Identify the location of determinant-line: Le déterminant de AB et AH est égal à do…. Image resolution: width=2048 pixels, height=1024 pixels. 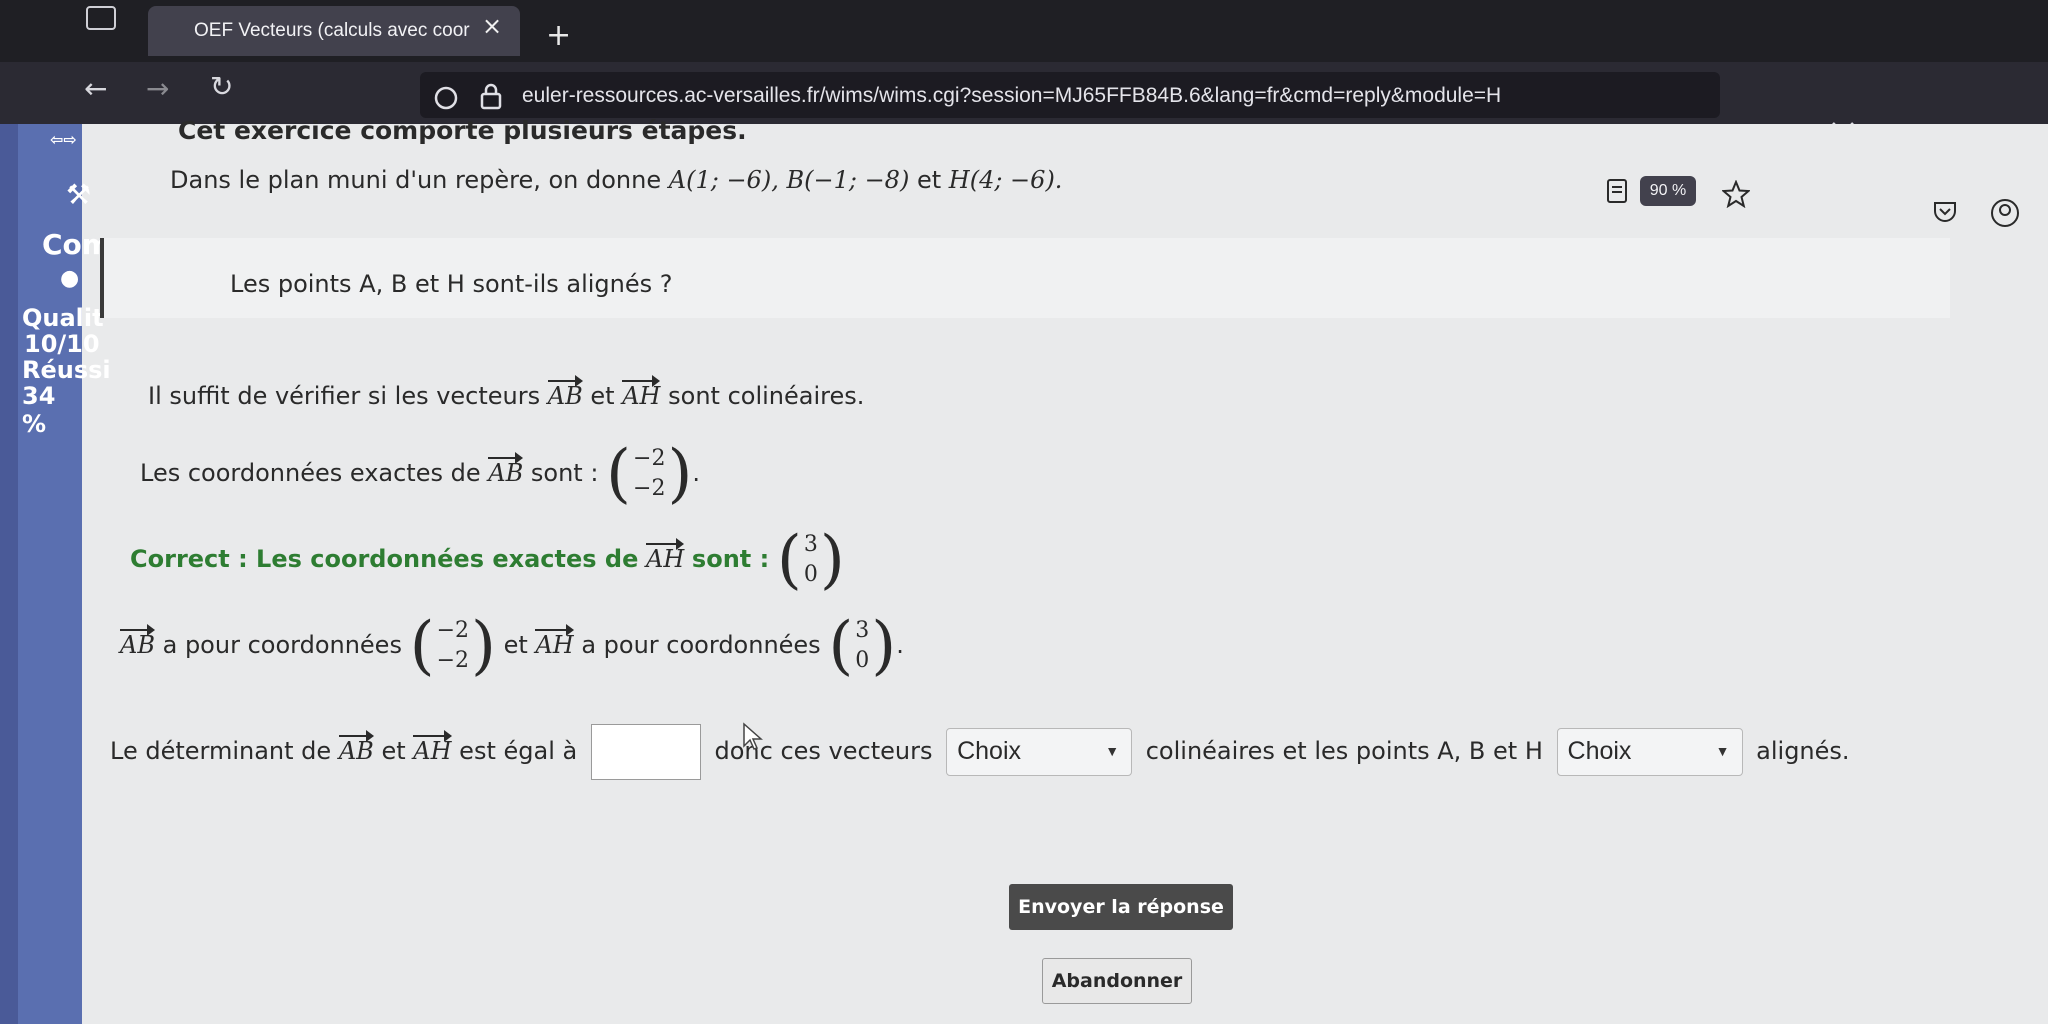
(980, 752).